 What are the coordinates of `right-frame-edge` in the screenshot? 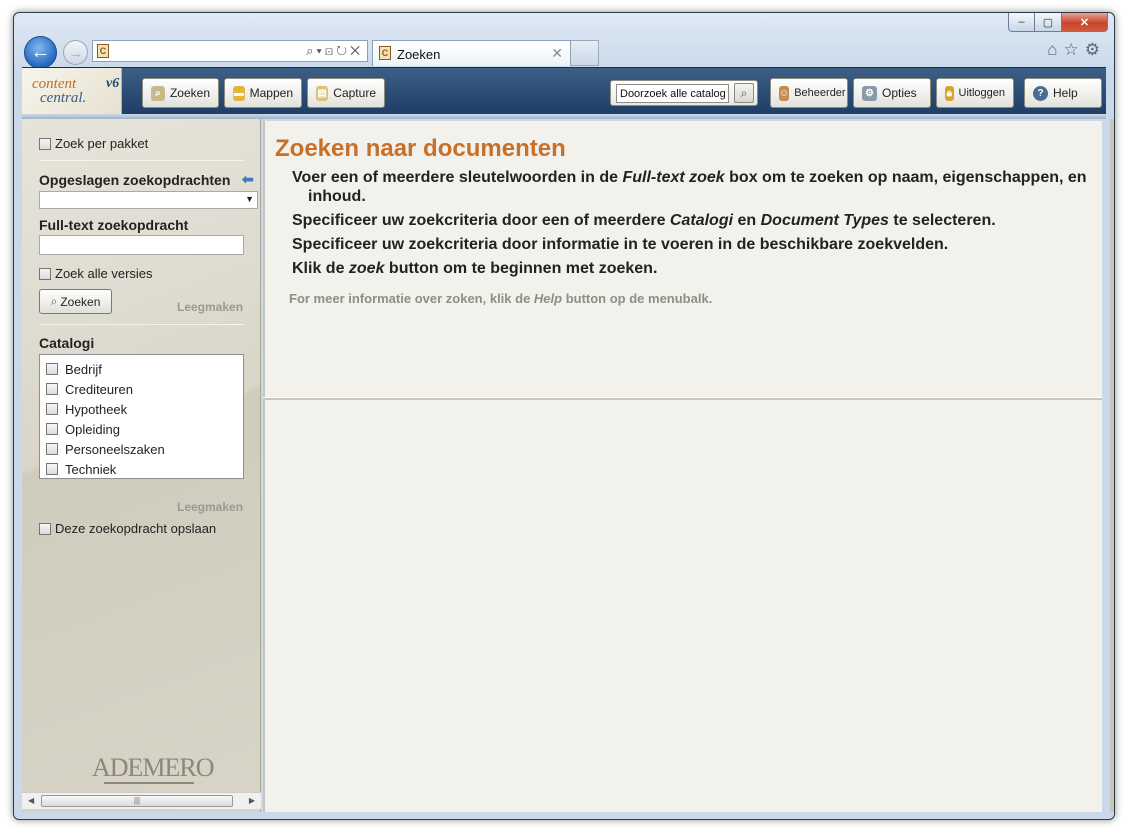 It's located at (1112, 465).